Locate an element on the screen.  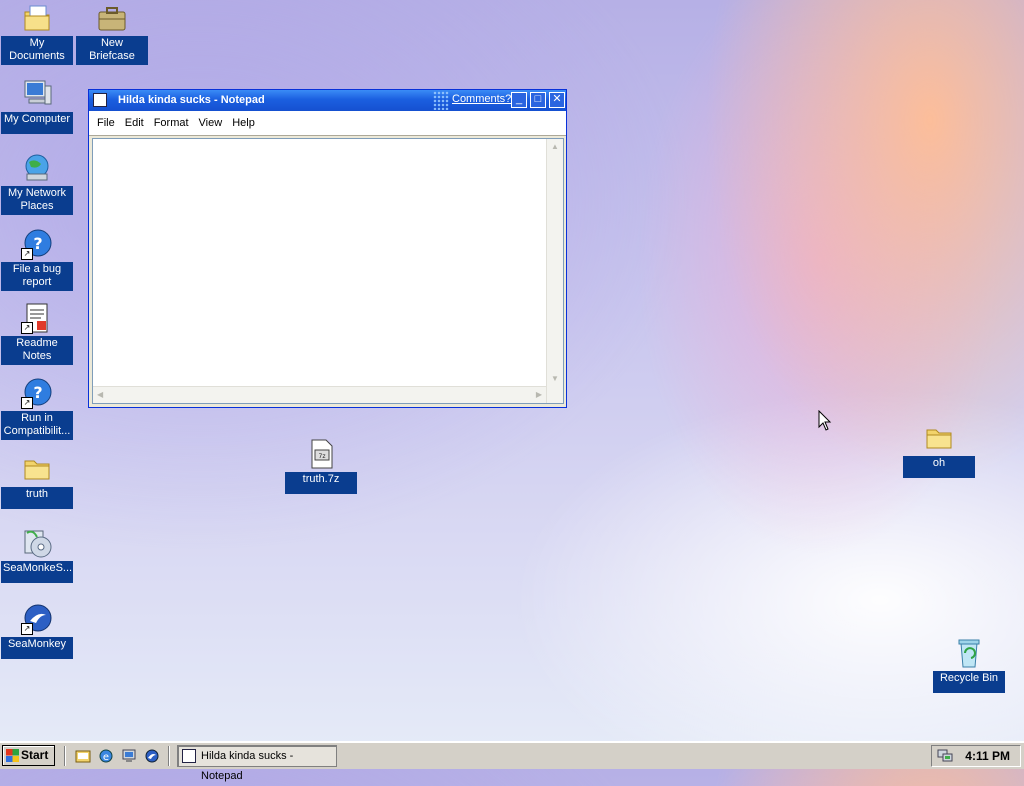
menu-edit: Edit is located at coordinates (135, 123).